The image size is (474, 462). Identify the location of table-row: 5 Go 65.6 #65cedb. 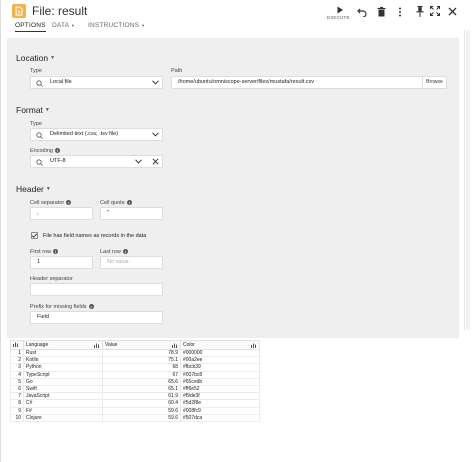
(135, 381).